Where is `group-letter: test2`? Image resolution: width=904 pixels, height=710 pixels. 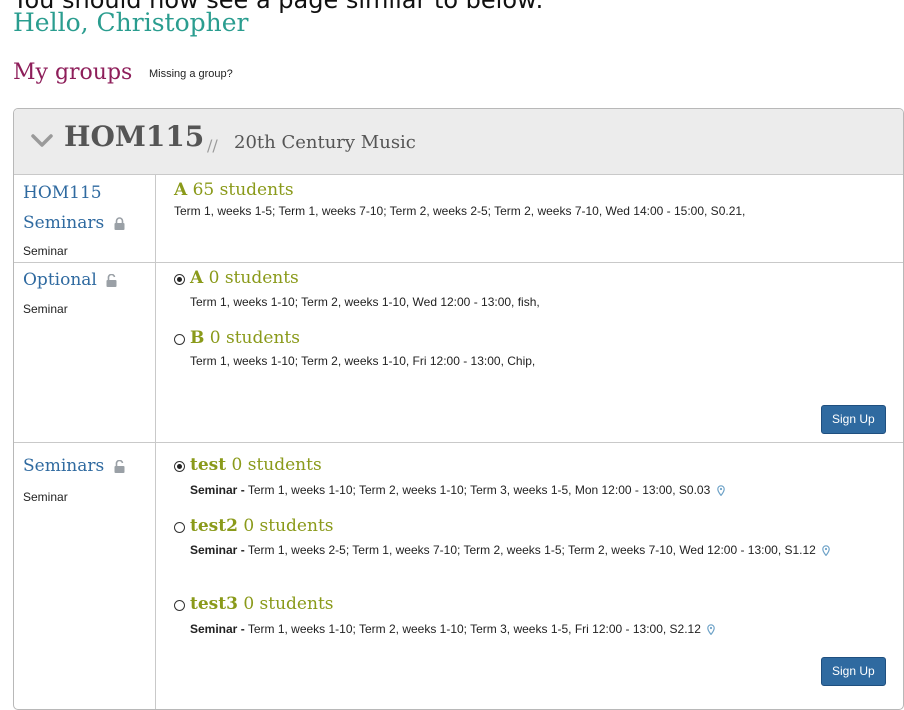 group-letter: test2 is located at coordinates (214, 526).